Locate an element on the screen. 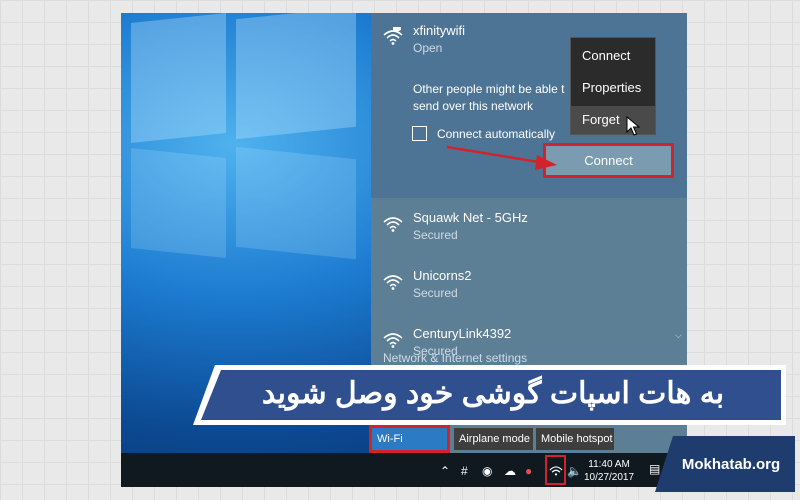  network-status: Open is located at coordinates (428, 48).